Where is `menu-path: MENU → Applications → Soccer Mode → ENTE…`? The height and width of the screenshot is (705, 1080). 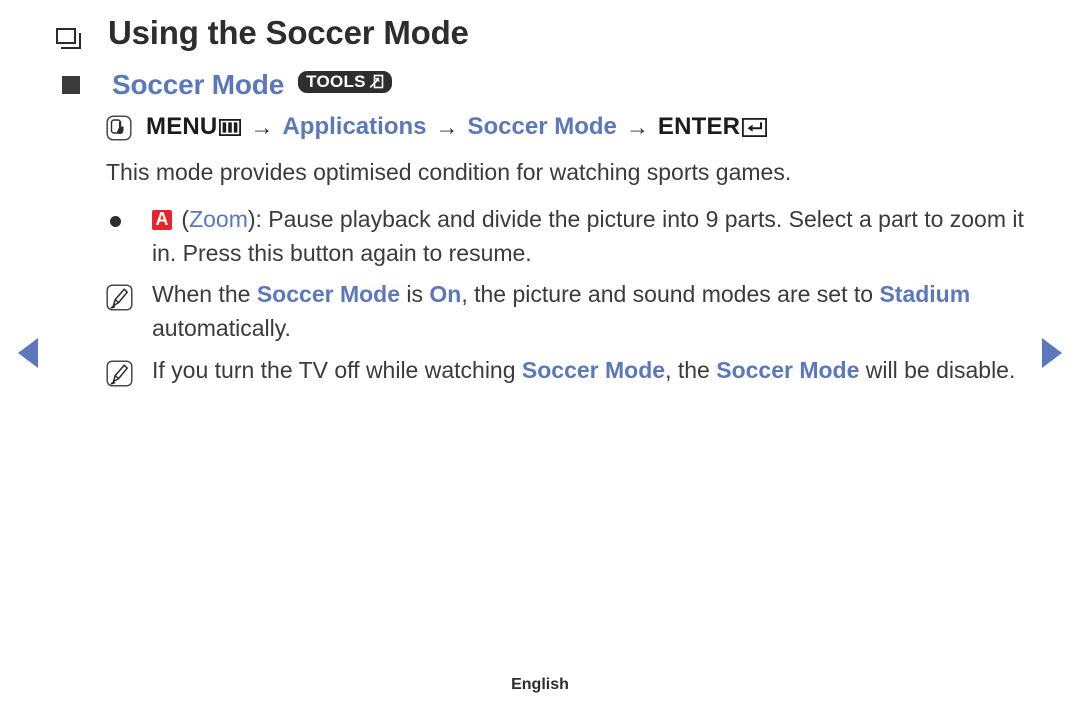 menu-path: MENU → Applications → Soccer Mode → ENTE… is located at coordinates (565, 127).